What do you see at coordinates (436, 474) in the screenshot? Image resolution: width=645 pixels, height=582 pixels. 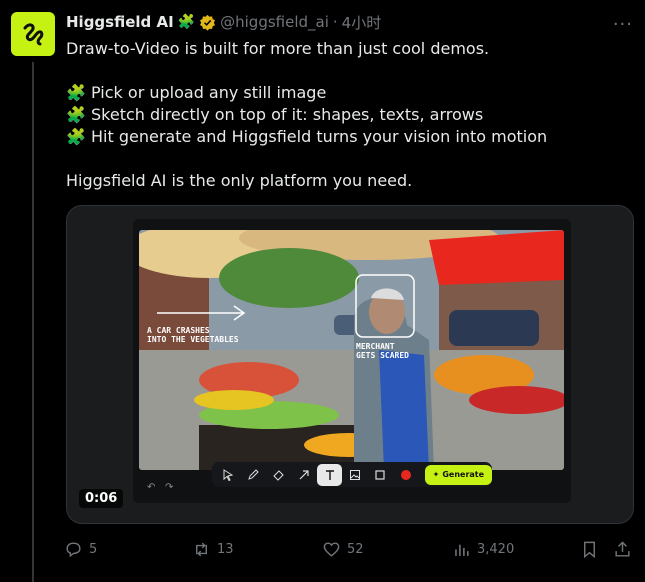 I see `sparkle-icon: ✦` at bounding box center [436, 474].